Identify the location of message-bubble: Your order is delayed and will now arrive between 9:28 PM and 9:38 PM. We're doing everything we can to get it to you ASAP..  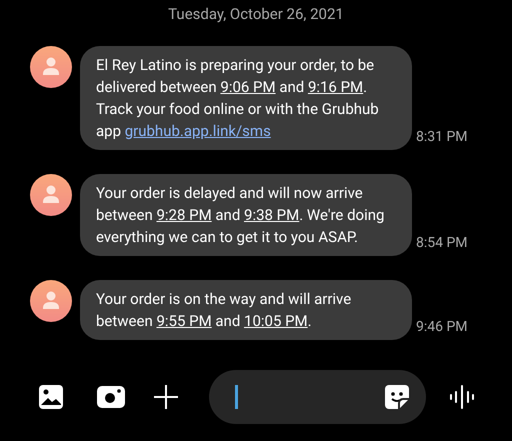
(246, 215).